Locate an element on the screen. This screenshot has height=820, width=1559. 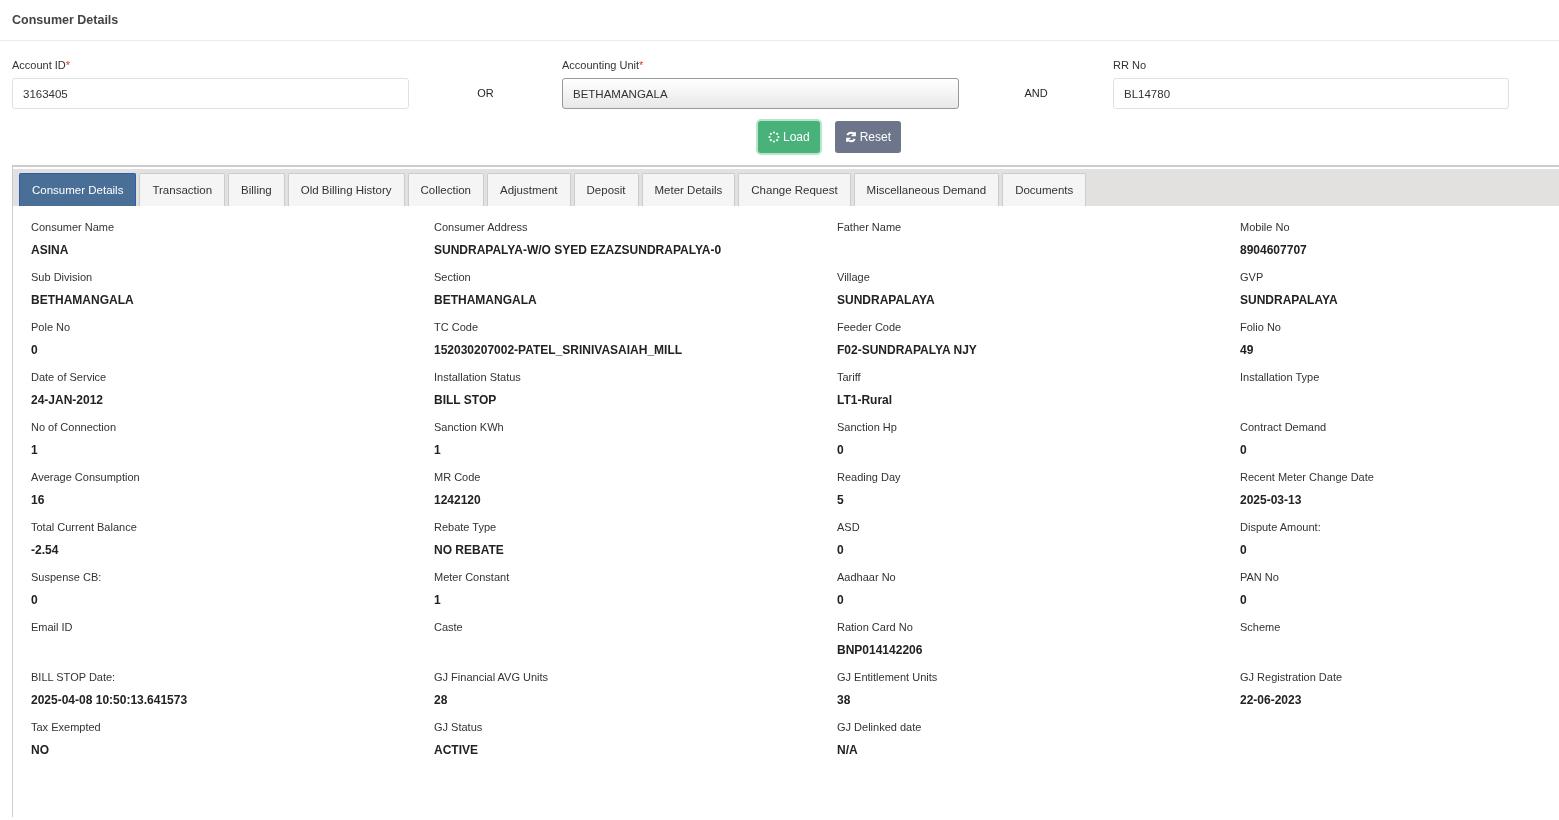
detail-label: Sanction Hp is located at coordinates (867, 428).